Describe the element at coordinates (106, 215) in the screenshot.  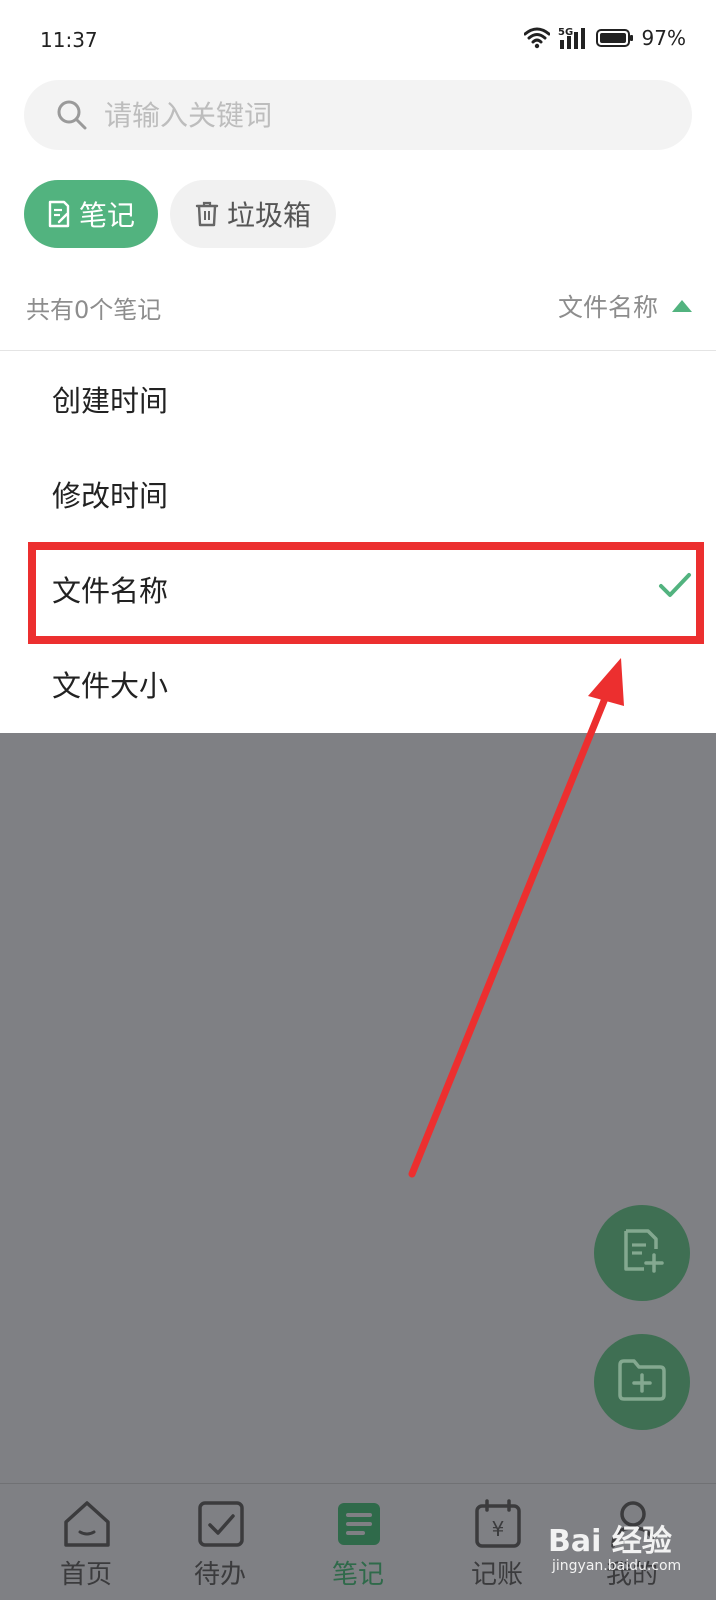
I see `tab-notes-label: 笔记` at that location.